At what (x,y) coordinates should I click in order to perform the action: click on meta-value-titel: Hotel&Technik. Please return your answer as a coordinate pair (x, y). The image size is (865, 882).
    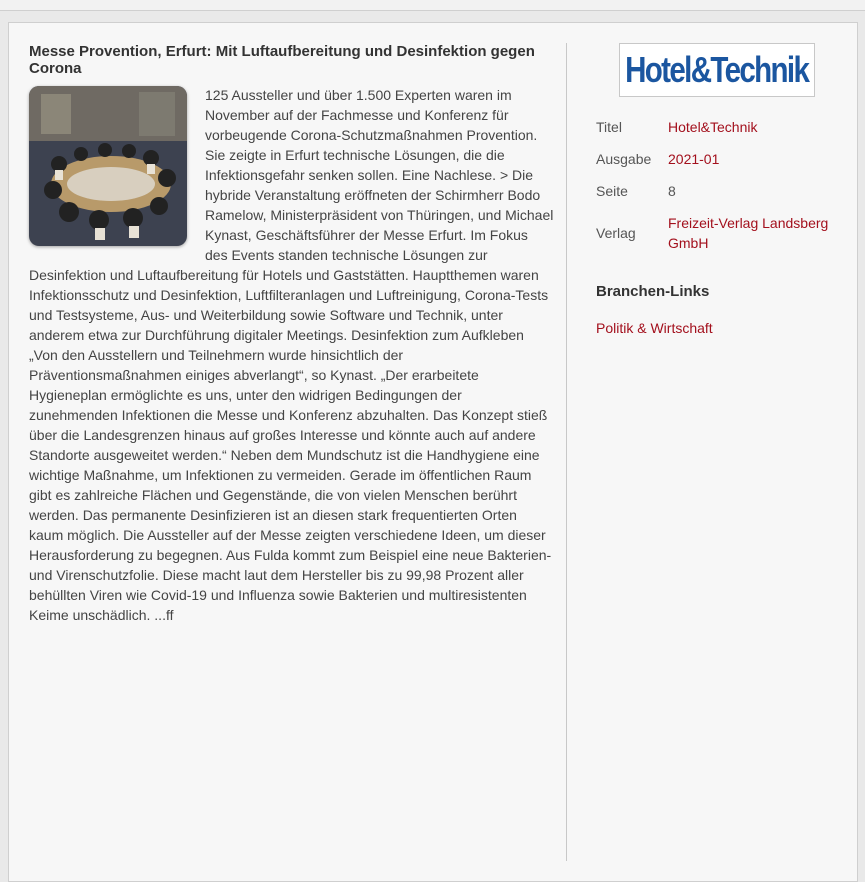
    Looking at the image, I should click on (749, 127).